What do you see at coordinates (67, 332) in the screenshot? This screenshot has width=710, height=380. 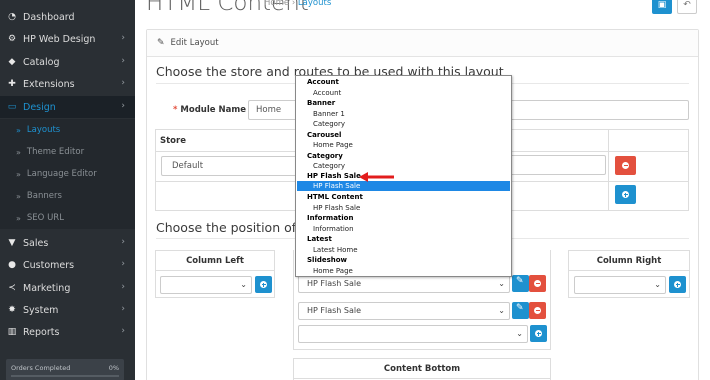 I see `nav-item-reports: ▥ Reports ›` at bounding box center [67, 332].